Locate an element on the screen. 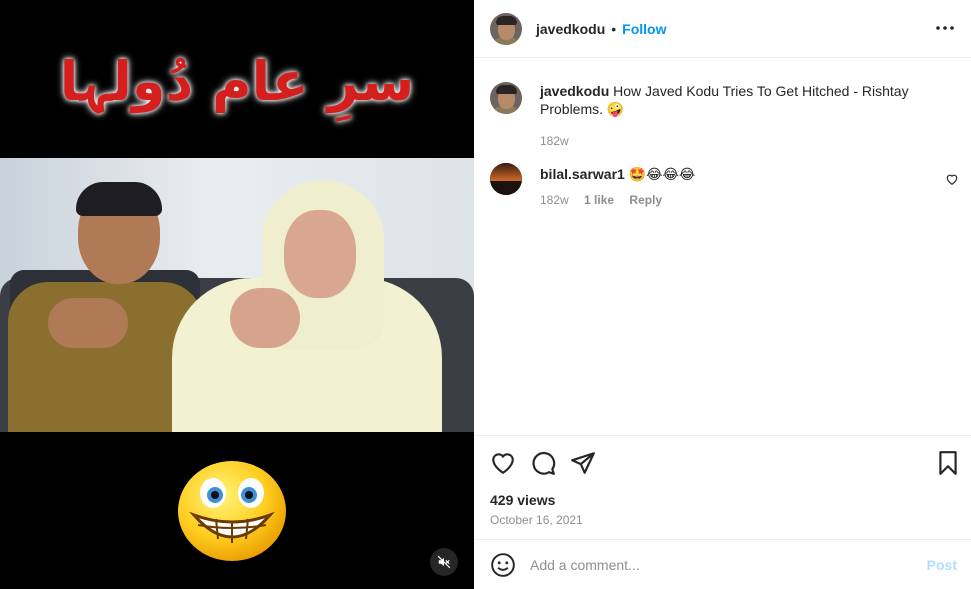  comment-text: 🤩😂😂😂 is located at coordinates (660, 174).